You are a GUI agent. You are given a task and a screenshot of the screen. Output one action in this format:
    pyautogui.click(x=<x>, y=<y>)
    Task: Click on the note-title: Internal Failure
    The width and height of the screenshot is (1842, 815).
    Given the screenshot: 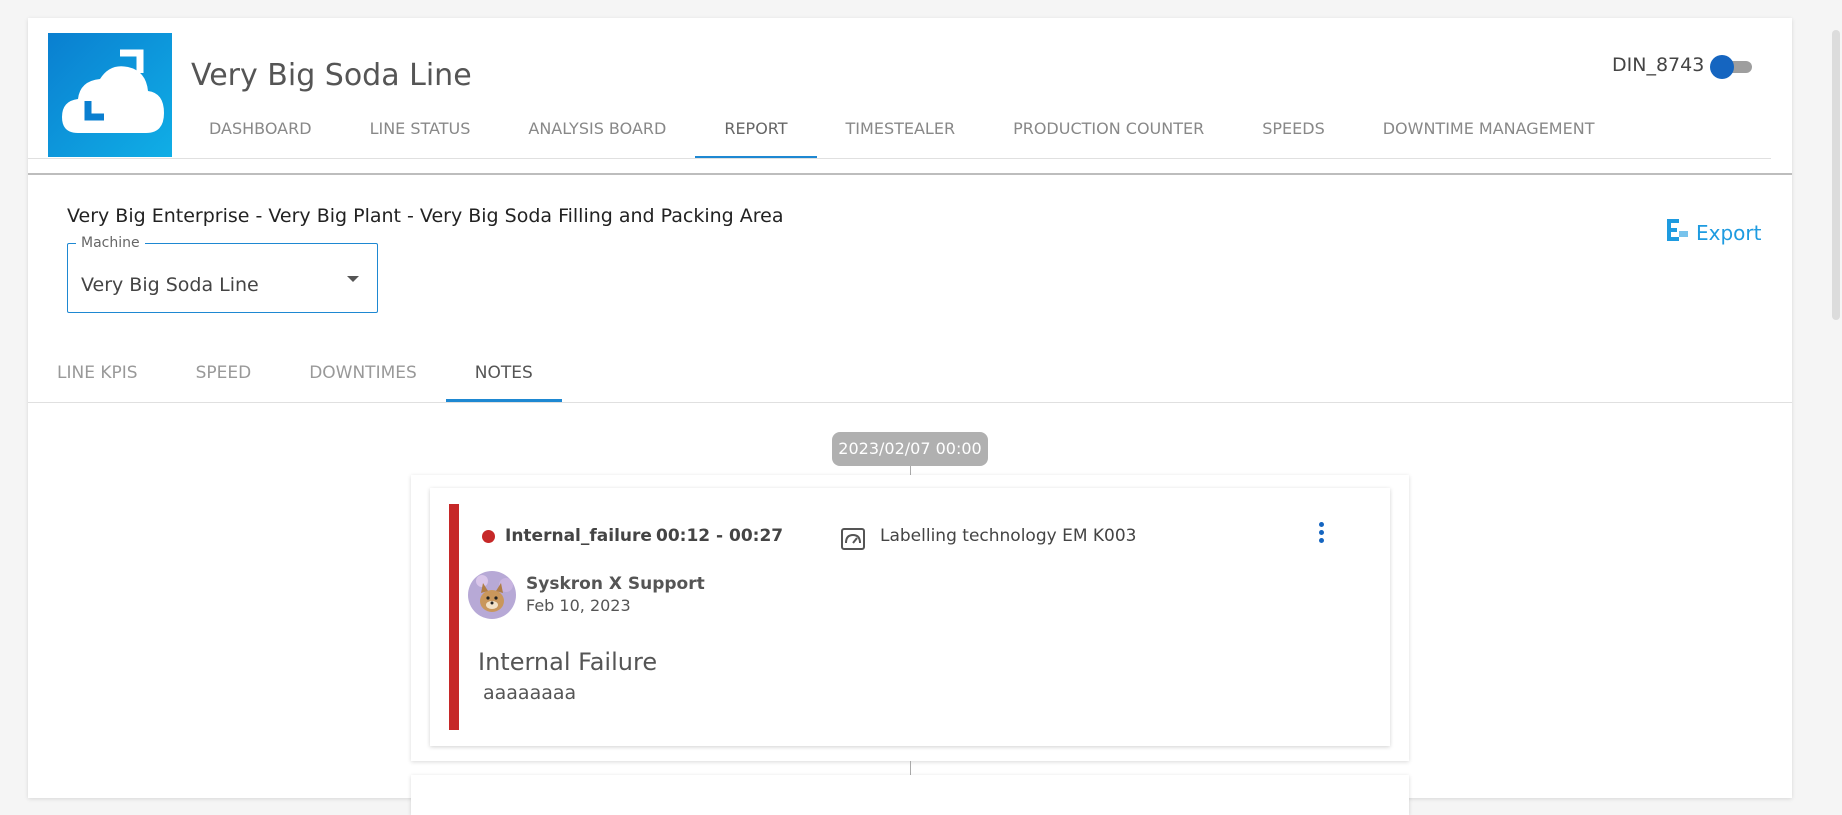 What is the action you would take?
    pyautogui.click(x=568, y=662)
    